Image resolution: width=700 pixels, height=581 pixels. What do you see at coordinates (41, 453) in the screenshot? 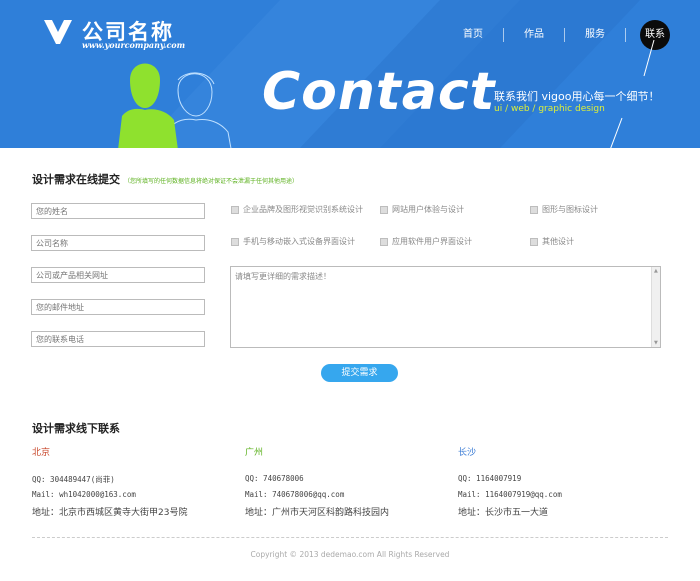
I see `city-beijing: 北京` at bounding box center [41, 453].